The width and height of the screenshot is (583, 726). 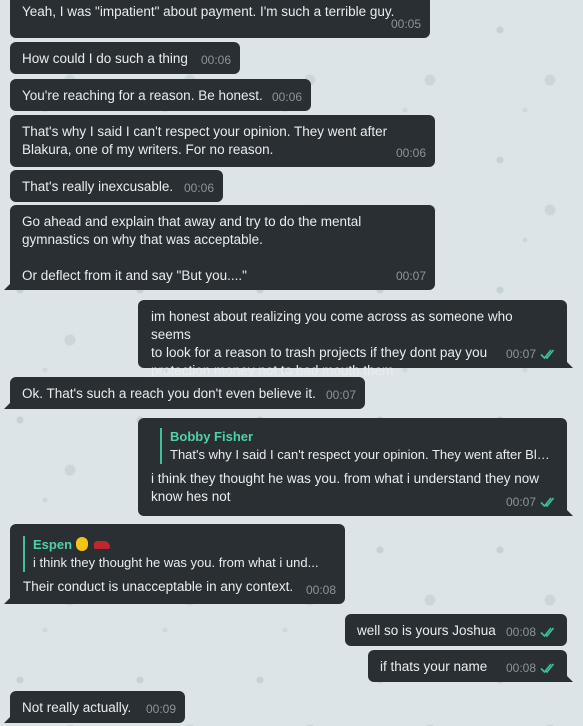 I want to click on message-time: 00:09, so click(x=160, y=709).